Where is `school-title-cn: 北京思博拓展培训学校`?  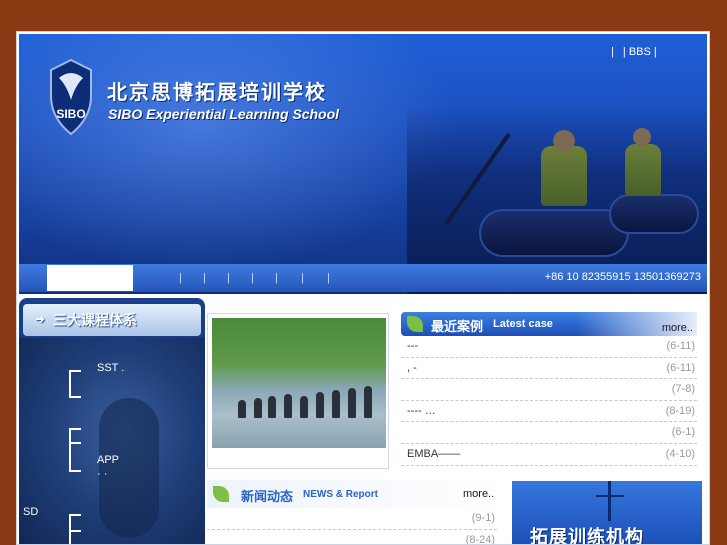
school-title-cn: 北京思博拓展培训学校 is located at coordinates (217, 93).